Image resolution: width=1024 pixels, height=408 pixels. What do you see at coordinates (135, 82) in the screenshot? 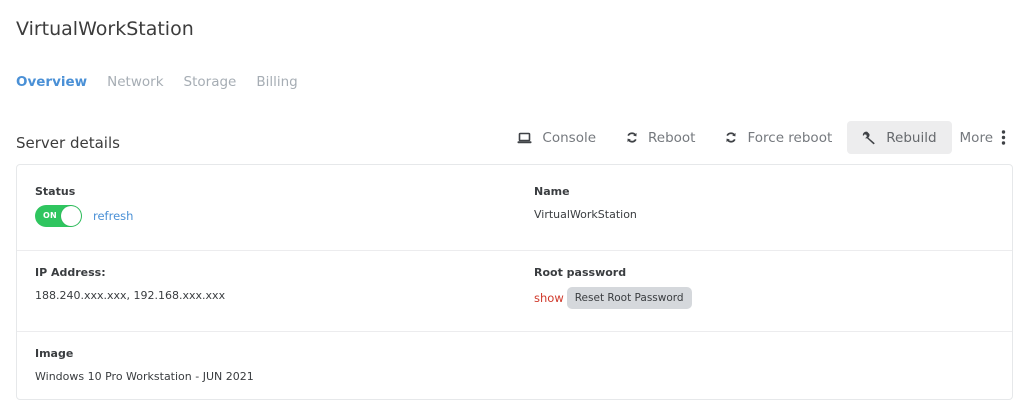
I see `tab-network: Network` at bounding box center [135, 82].